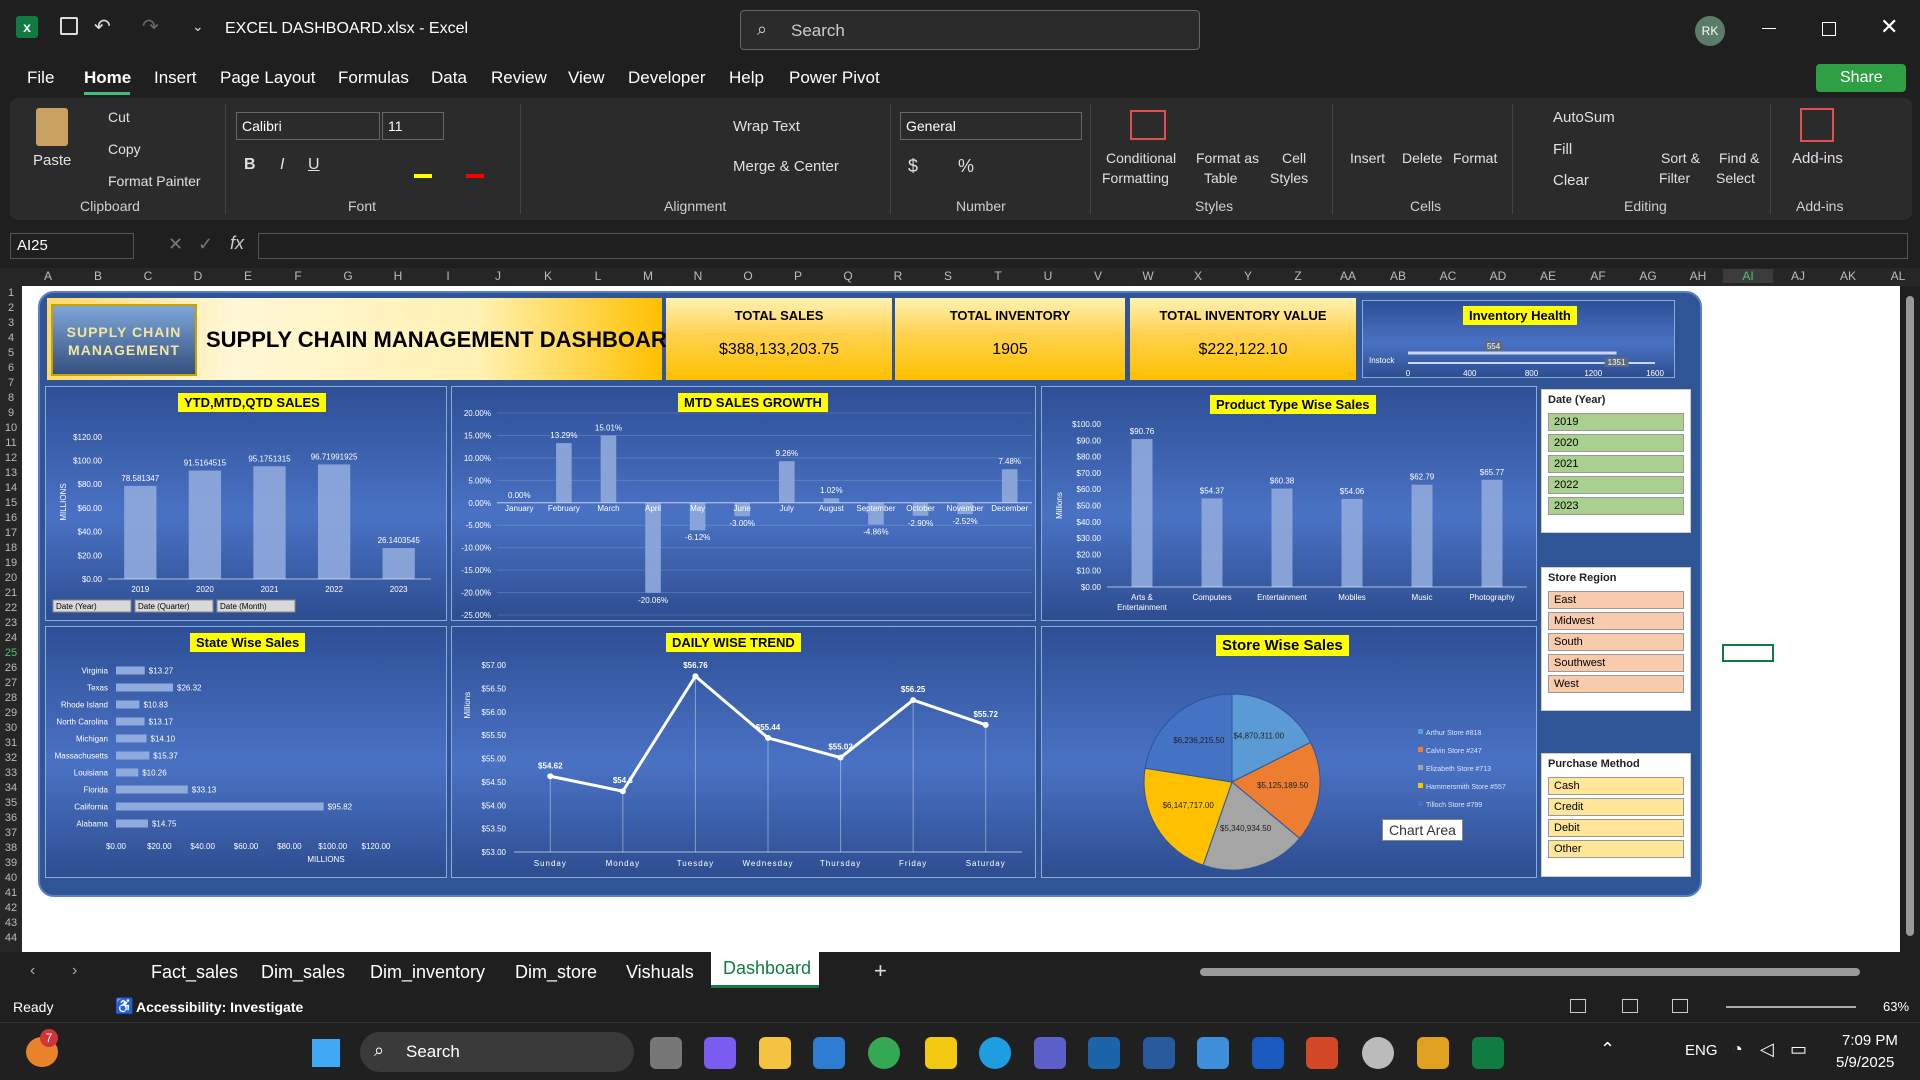  I want to click on format-cells-button: Format, so click(1475, 158).